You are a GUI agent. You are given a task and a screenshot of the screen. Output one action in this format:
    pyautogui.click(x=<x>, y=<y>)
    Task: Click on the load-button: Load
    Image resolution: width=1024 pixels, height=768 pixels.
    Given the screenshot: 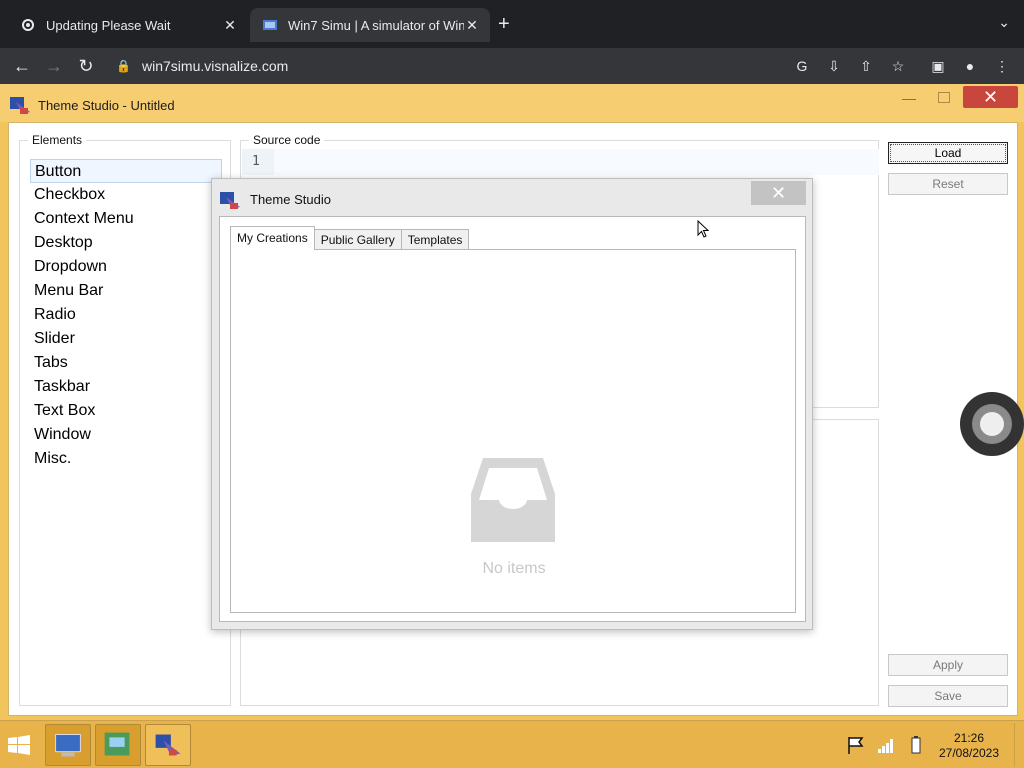 What is the action you would take?
    pyautogui.click(x=948, y=153)
    